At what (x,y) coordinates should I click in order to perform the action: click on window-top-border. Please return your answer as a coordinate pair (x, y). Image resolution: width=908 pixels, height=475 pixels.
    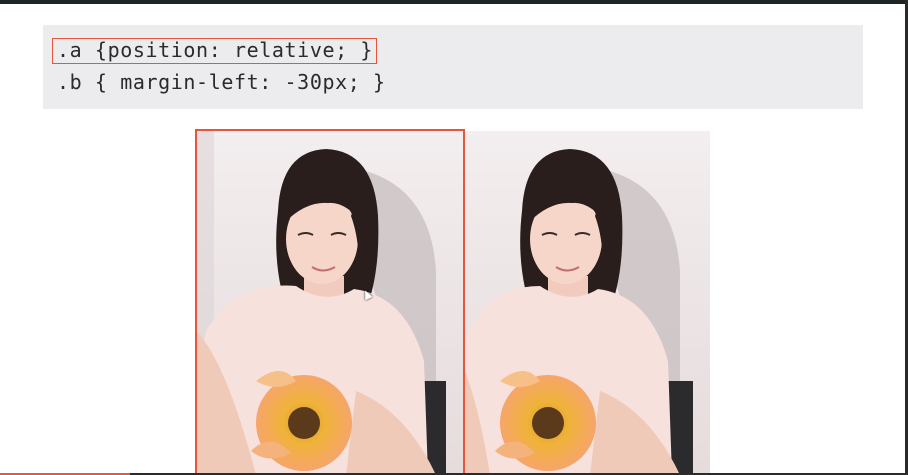
    Looking at the image, I should click on (454, 2).